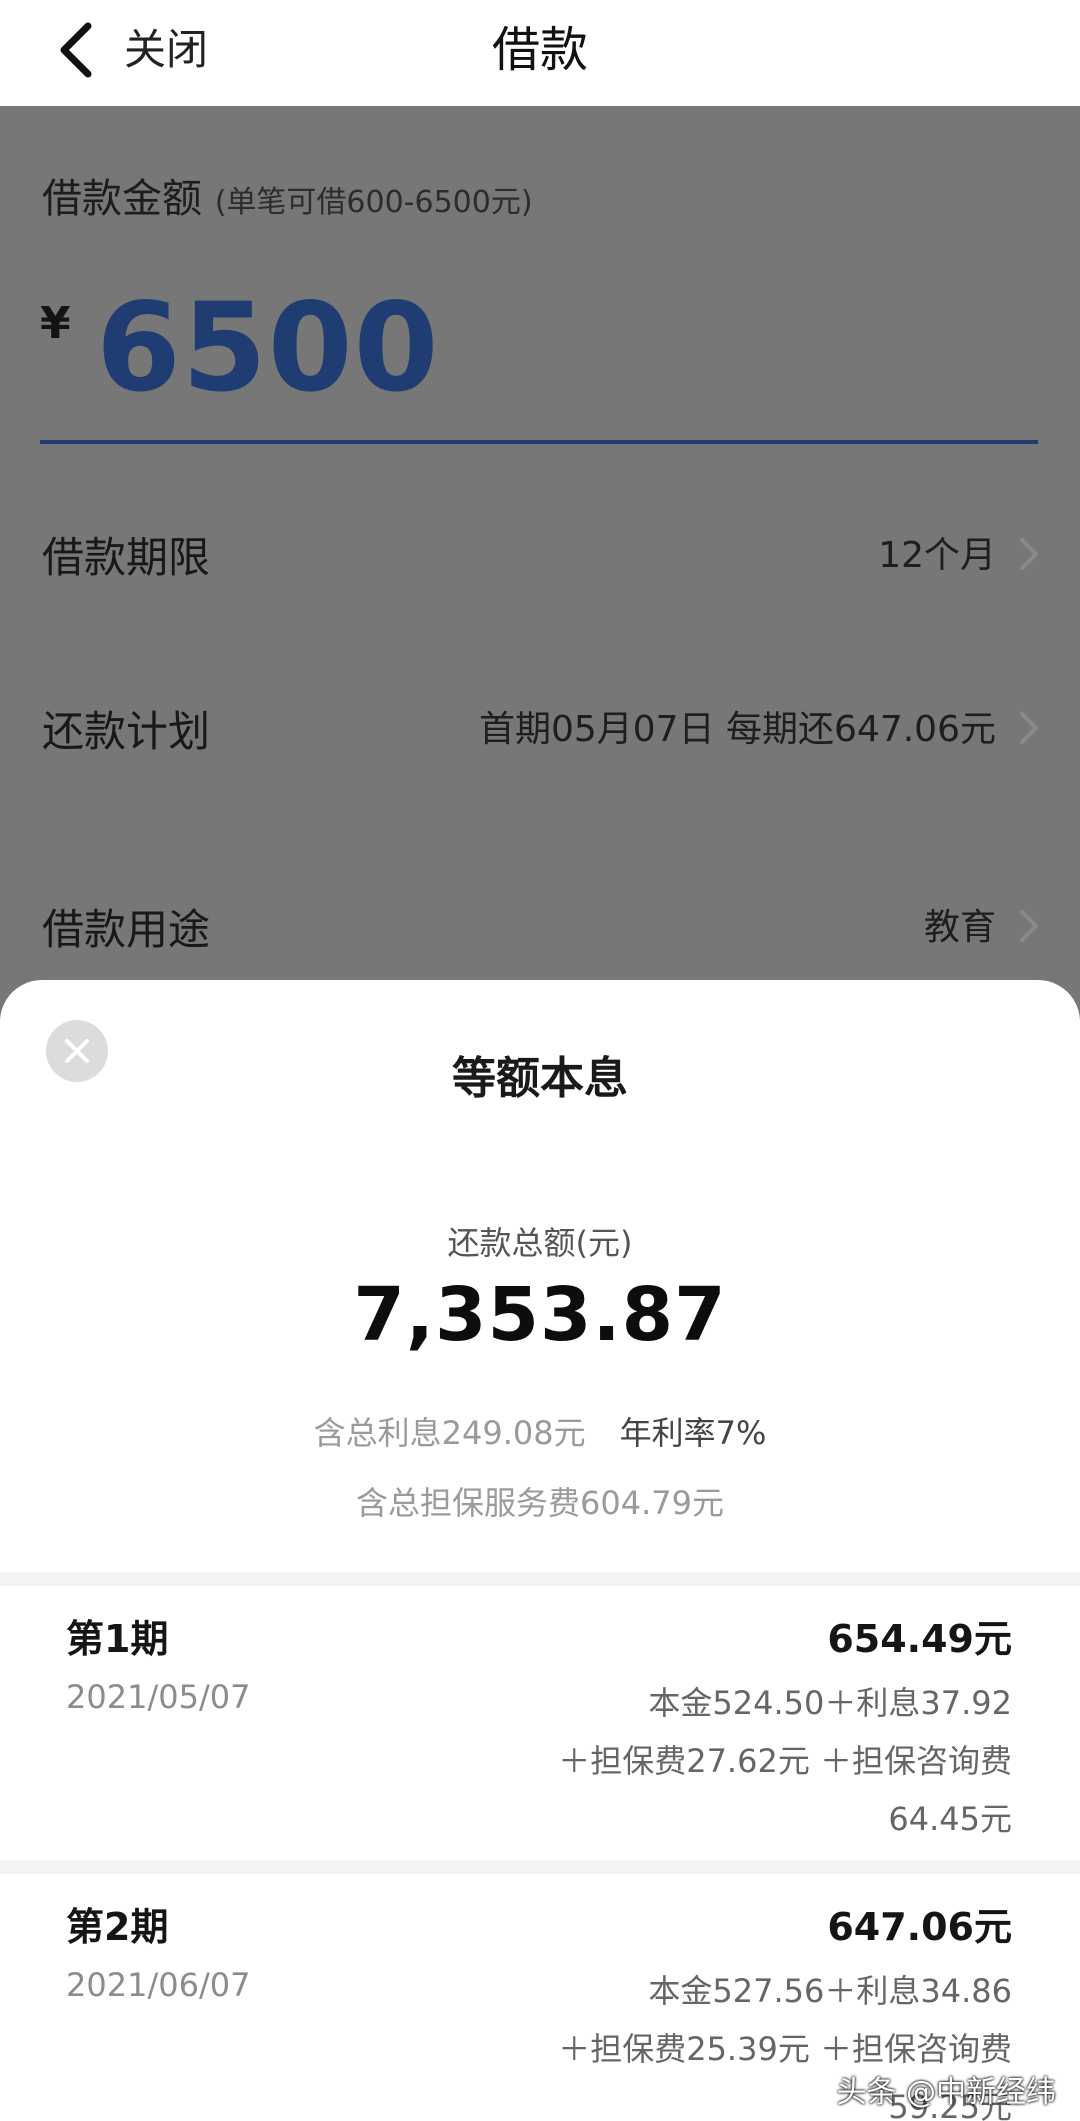 The width and height of the screenshot is (1080, 2121). I want to click on period-detail-line: ＋担保费25.39元 ＋担保咨询费, so click(785, 2049).